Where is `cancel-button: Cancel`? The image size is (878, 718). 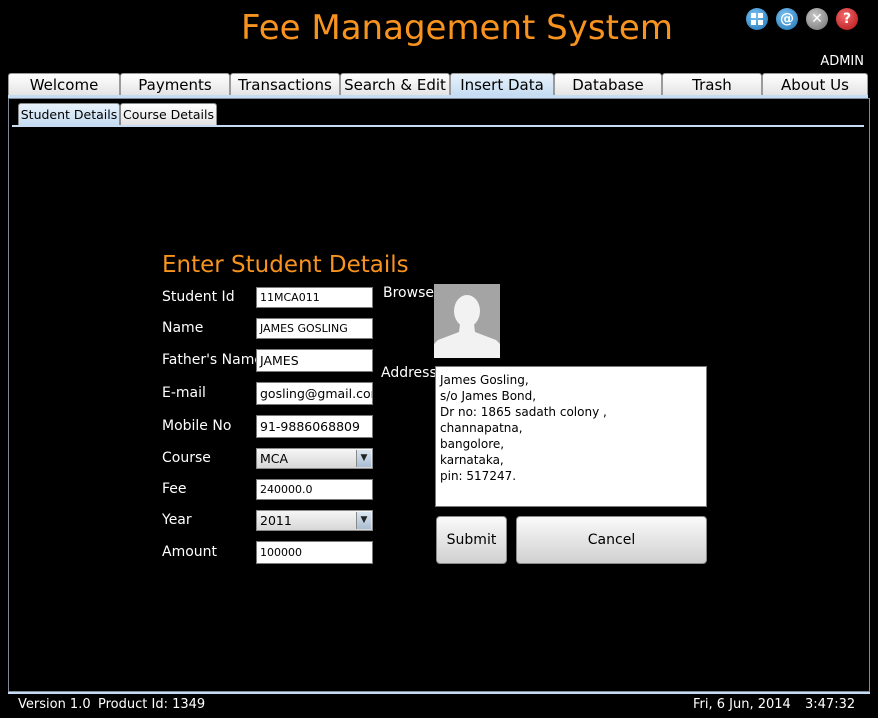 cancel-button: Cancel is located at coordinates (611, 540).